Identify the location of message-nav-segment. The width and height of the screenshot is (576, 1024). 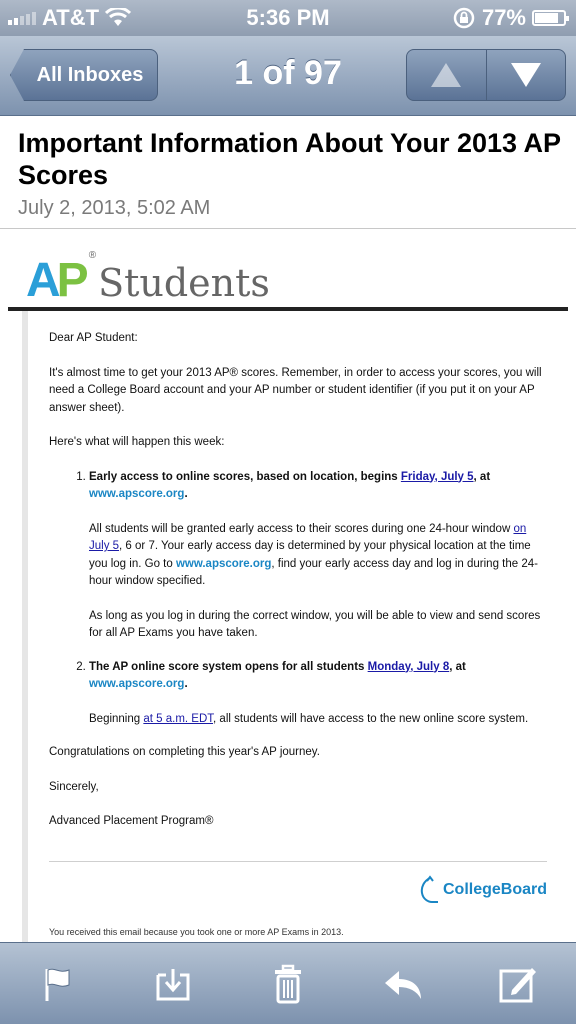
(486, 75).